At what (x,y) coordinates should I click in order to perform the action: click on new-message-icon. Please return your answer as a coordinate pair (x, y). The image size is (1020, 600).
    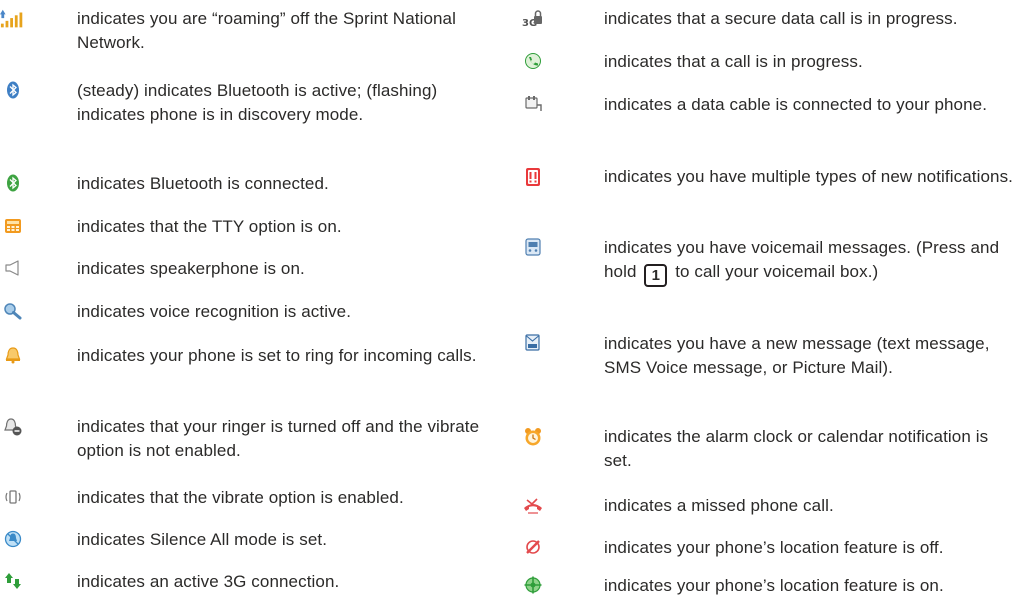
    Looking at the image, I should click on (533, 345).